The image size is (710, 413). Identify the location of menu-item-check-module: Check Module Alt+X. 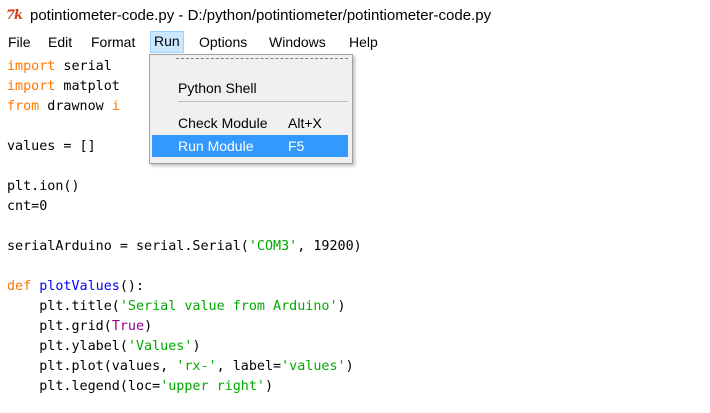
(250, 123).